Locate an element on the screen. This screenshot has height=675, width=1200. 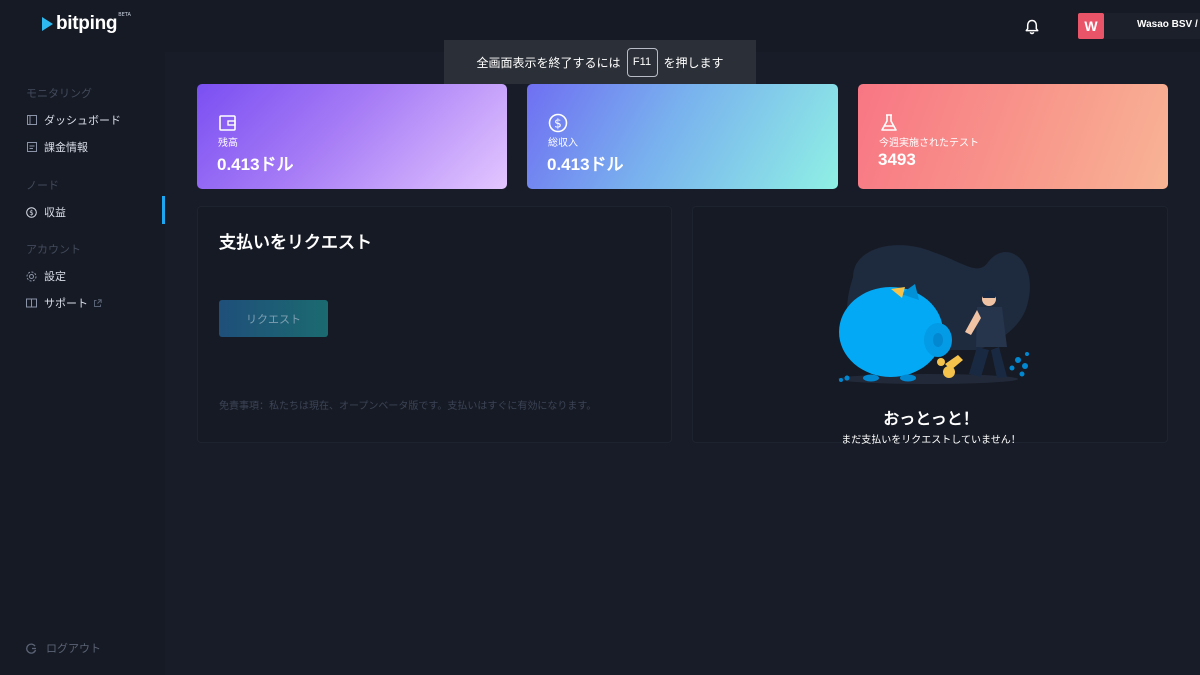
stat-card-total-income: $ 総収入 0.413ドル is located at coordinates (682, 136).